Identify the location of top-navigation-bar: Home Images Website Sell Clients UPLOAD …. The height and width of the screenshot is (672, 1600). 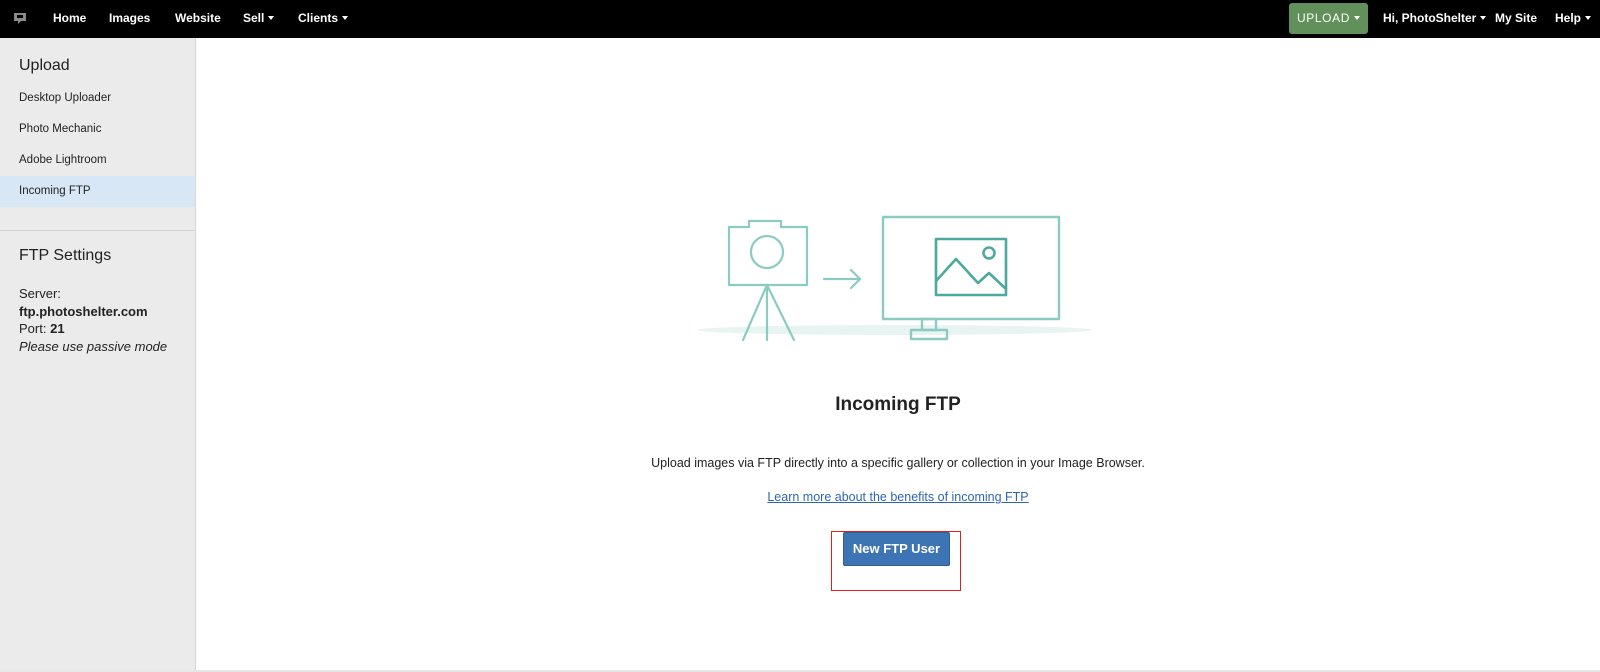
(800, 19).